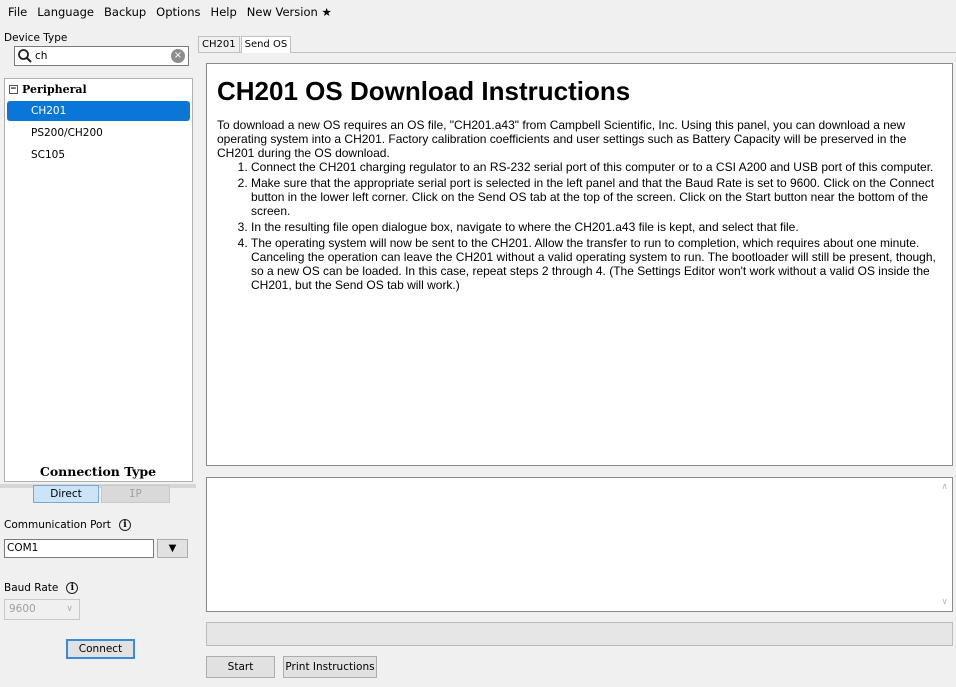  I want to click on device-tree: − Peripheral CH201 PS200/CH200 SC105, so click(98, 280).